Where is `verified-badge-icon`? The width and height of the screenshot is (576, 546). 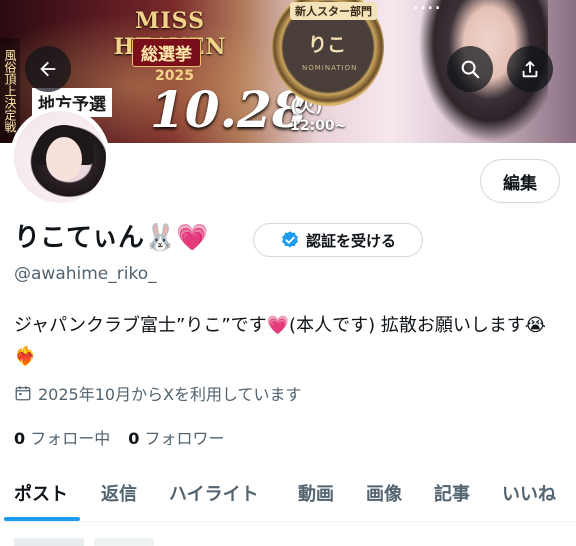
verified-badge-icon is located at coordinates (289, 239).